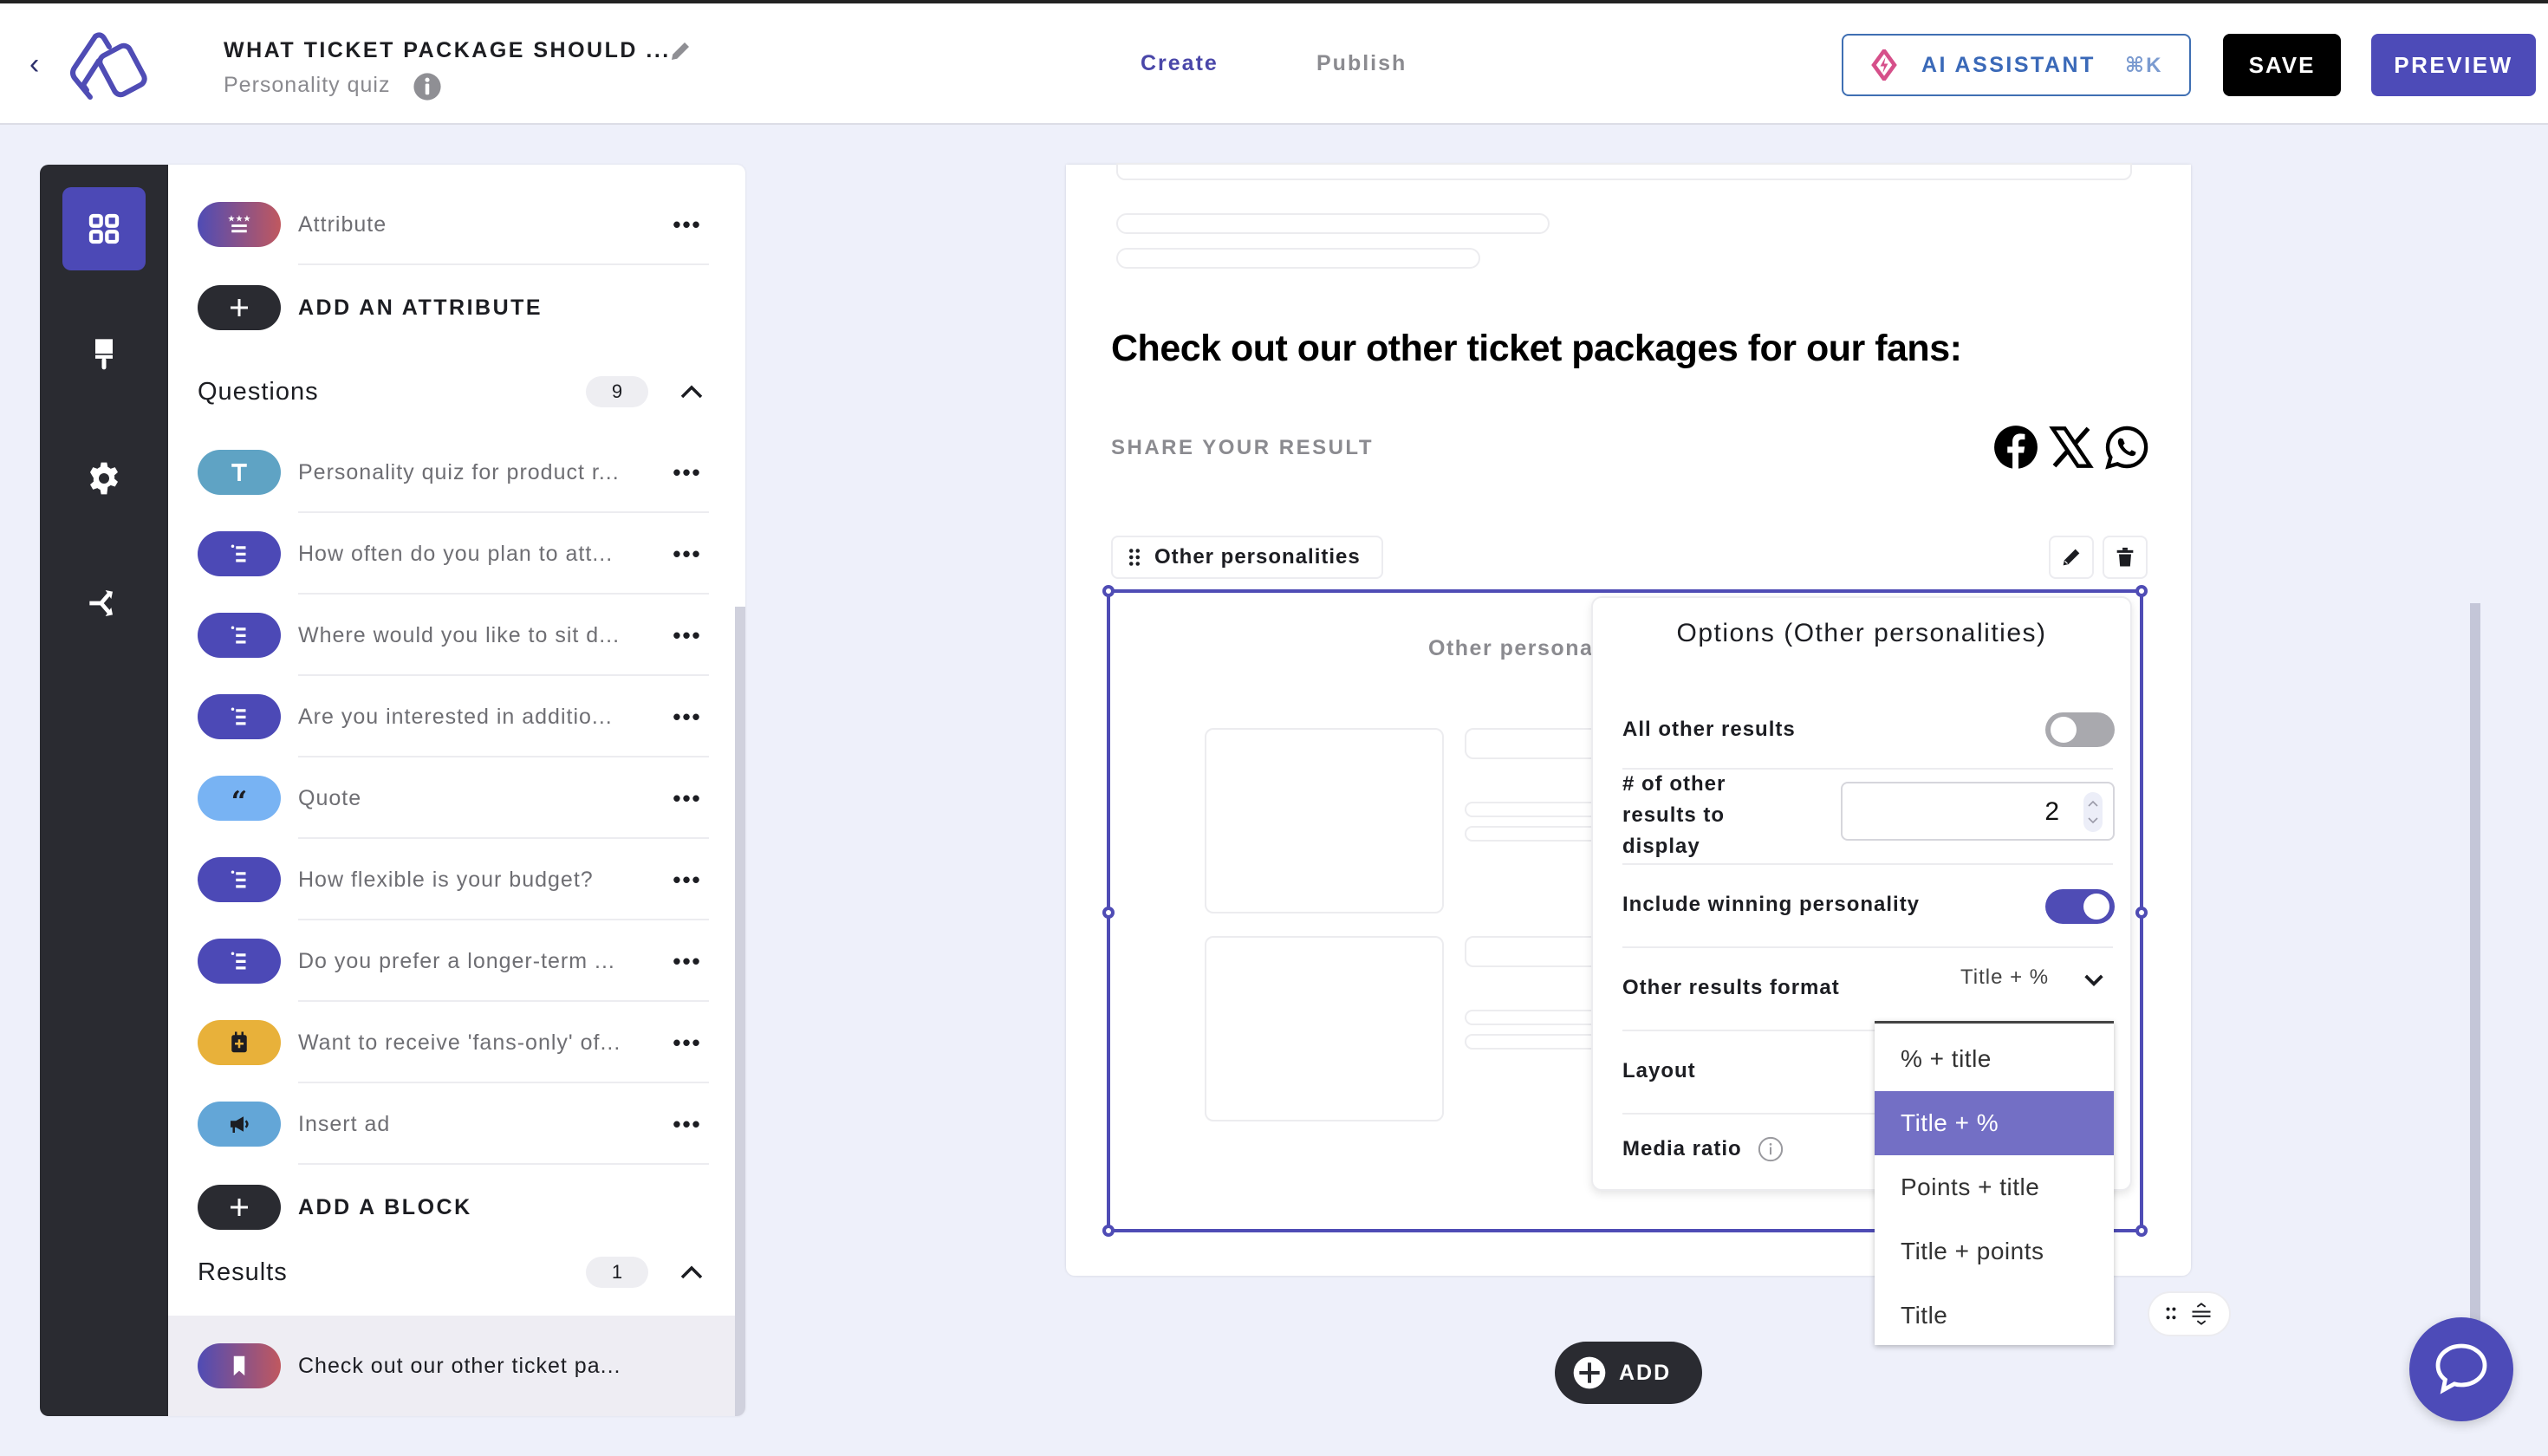  Describe the element at coordinates (2015, 447) in the screenshot. I see `facebook-icon` at that location.